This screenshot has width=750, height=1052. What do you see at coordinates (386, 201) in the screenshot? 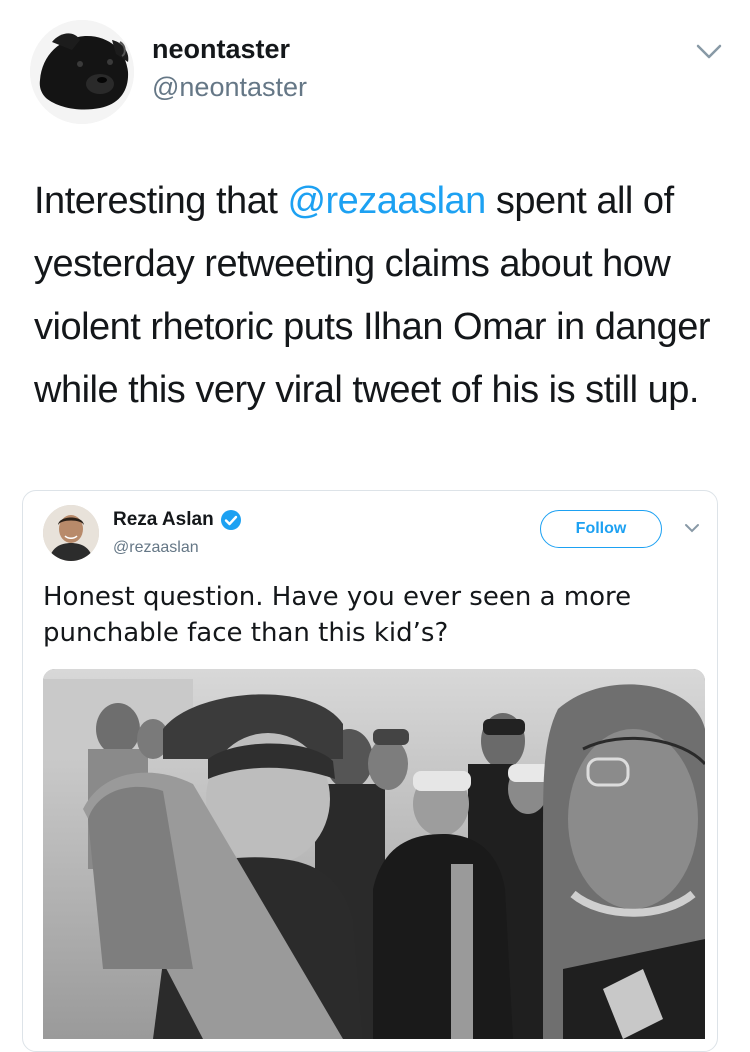
I see `mention-link: @rezaaslan` at bounding box center [386, 201].